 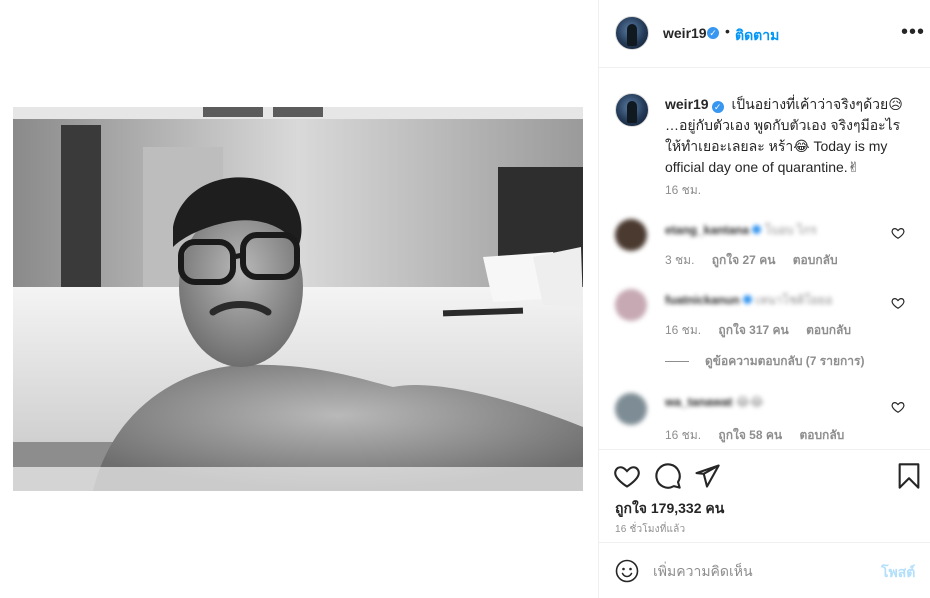 I want to click on caption-avatar, so click(x=632, y=110).